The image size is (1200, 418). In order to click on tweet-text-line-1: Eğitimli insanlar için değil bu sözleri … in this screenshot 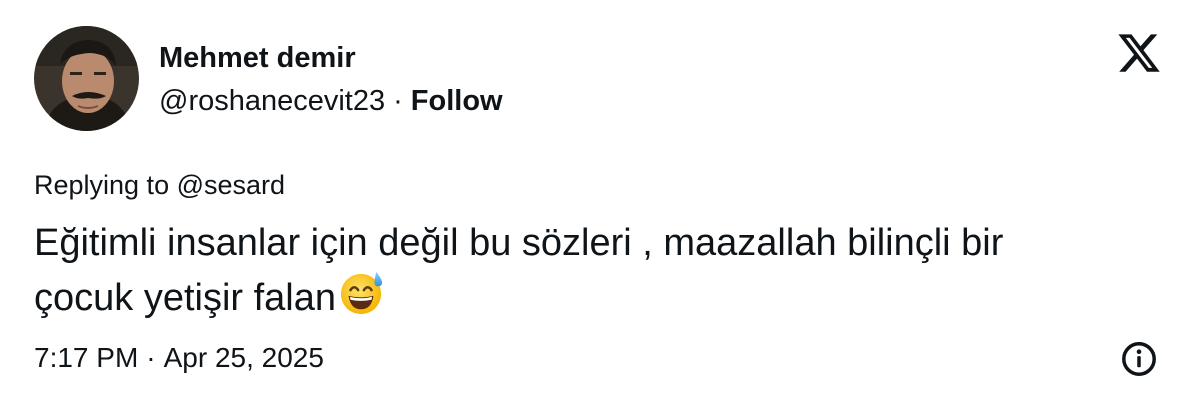, I will do `click(519, 243)`.